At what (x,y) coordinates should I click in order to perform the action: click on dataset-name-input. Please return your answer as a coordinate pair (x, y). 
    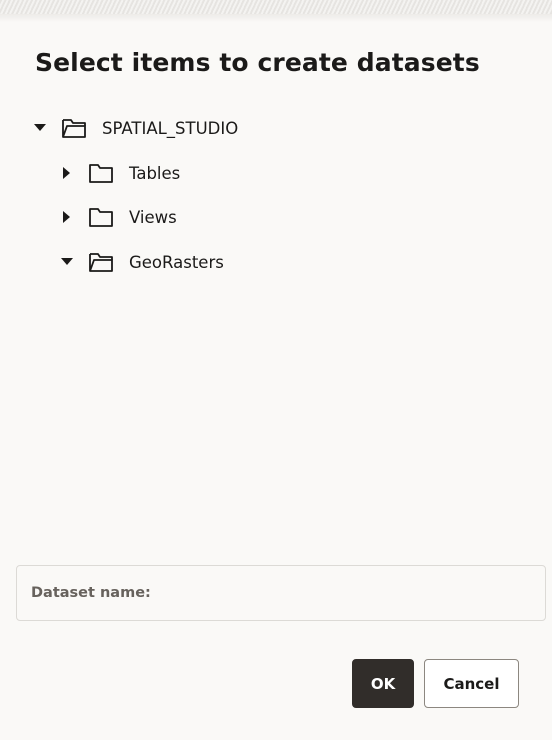
    Looking at the image, I should click on (350, 593).